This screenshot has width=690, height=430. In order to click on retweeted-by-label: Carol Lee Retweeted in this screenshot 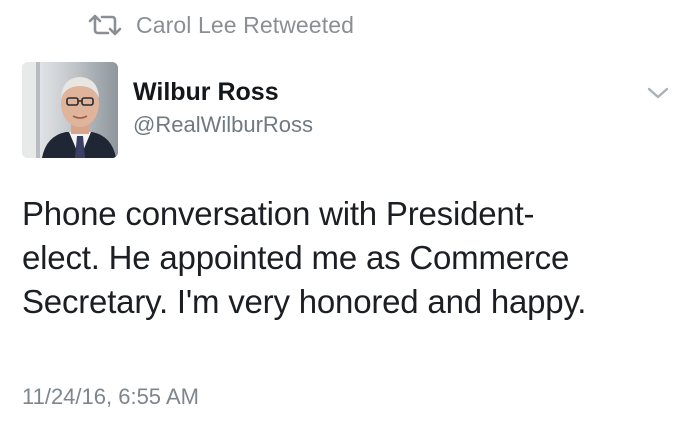, I will do `click(245, 25)`.